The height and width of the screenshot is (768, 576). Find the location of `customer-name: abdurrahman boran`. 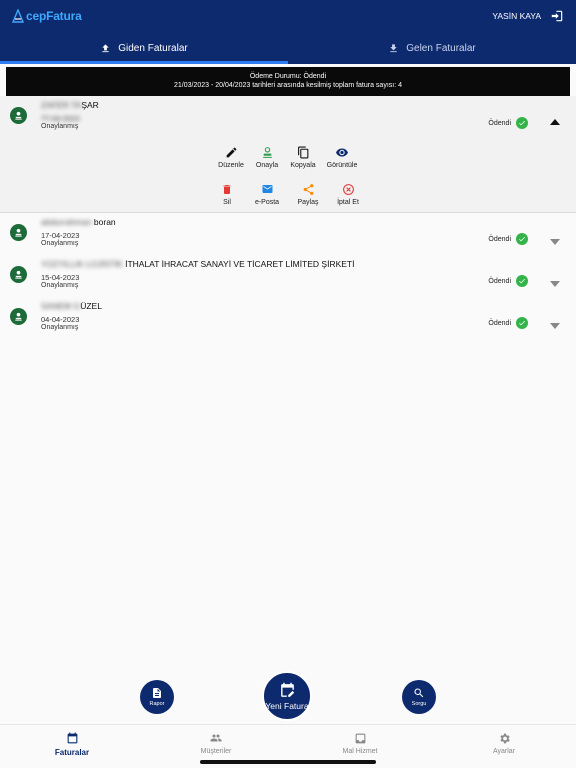

customer-name: abdurrahman boran is located at coordinates (78, 222).